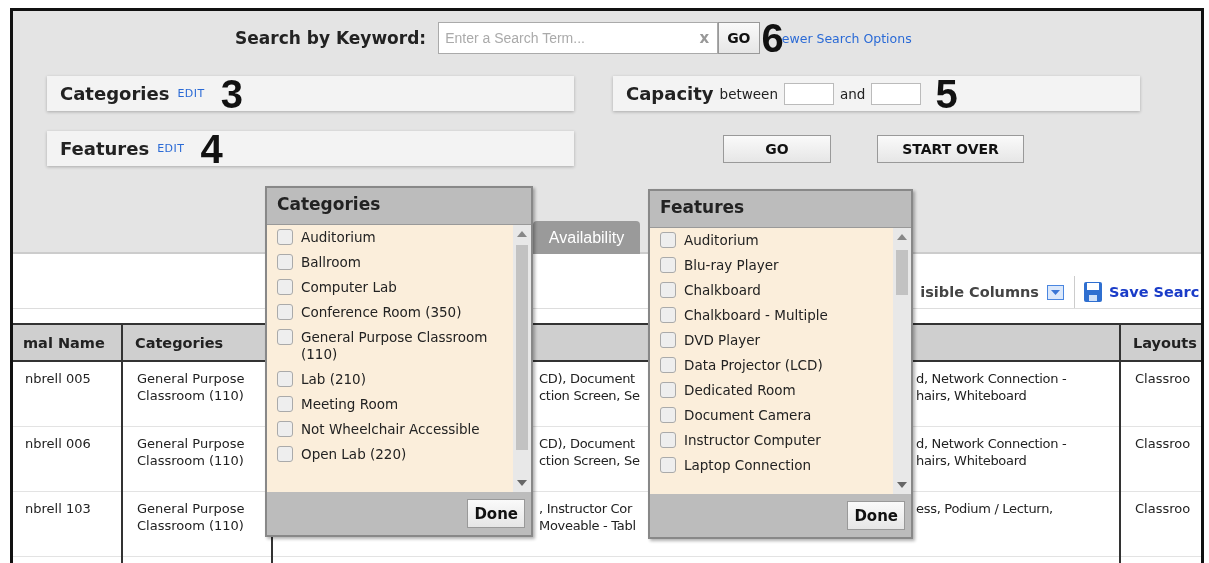  I want to click on annotation-number: 3, so click(232, 93).